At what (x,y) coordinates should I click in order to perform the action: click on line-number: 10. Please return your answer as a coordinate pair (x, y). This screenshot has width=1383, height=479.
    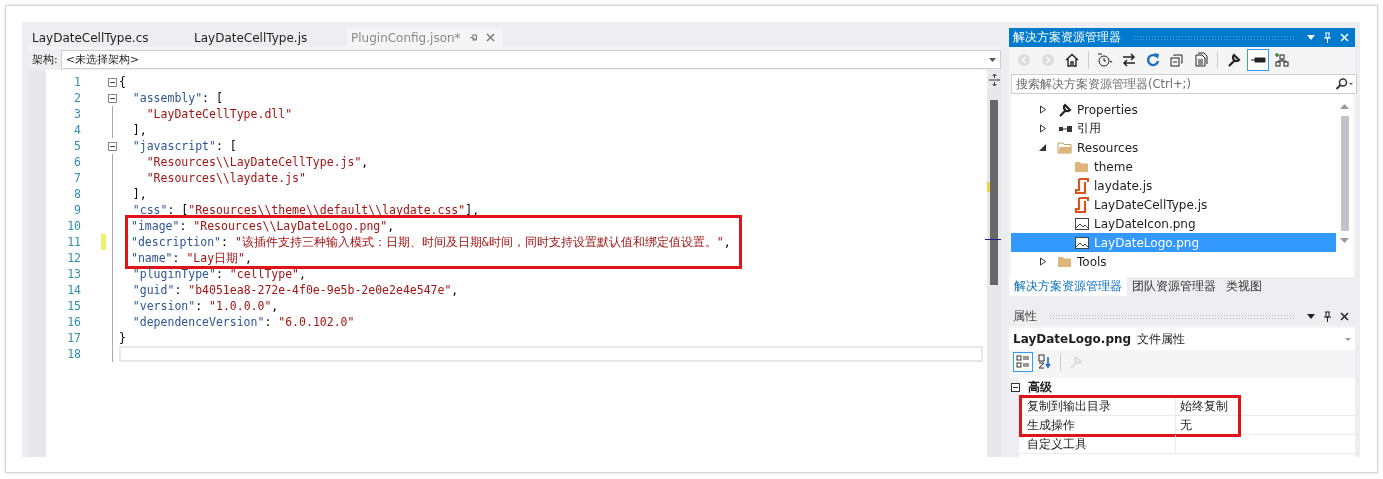
    Looking at the image, I should click on (73, 226).